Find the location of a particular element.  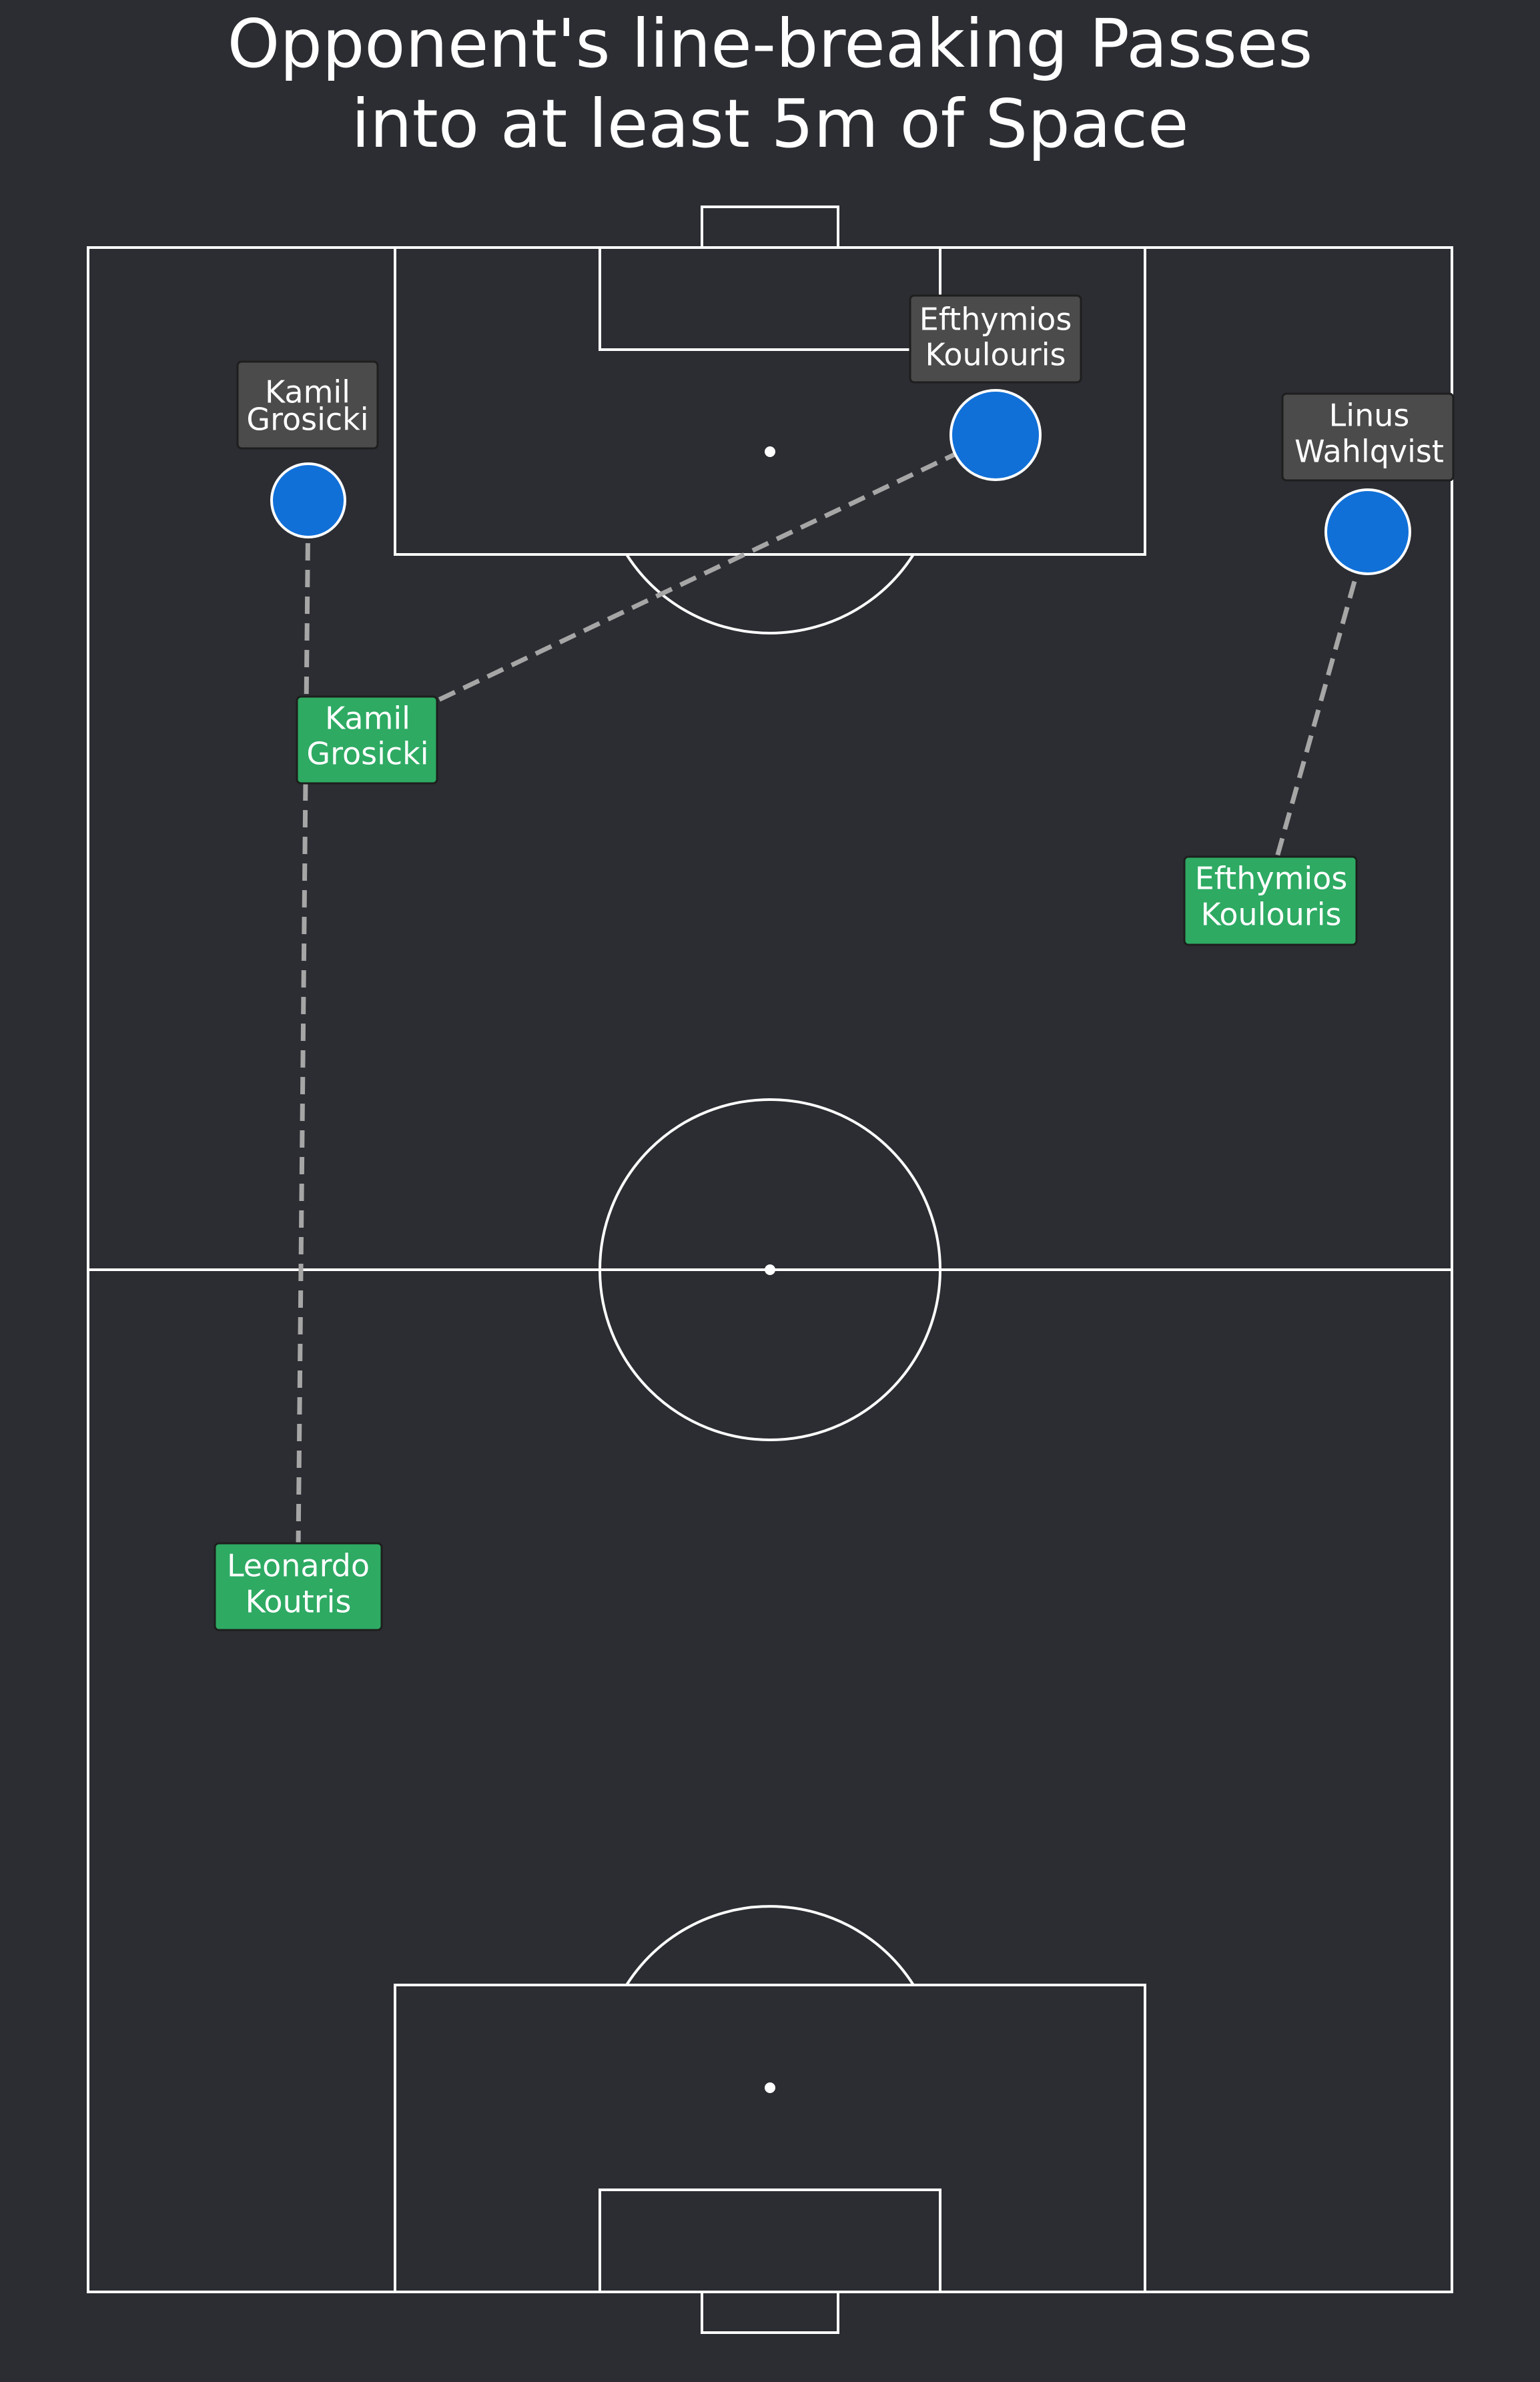

receiver-name-first: Efthymios is located at coordinates (995, 320).